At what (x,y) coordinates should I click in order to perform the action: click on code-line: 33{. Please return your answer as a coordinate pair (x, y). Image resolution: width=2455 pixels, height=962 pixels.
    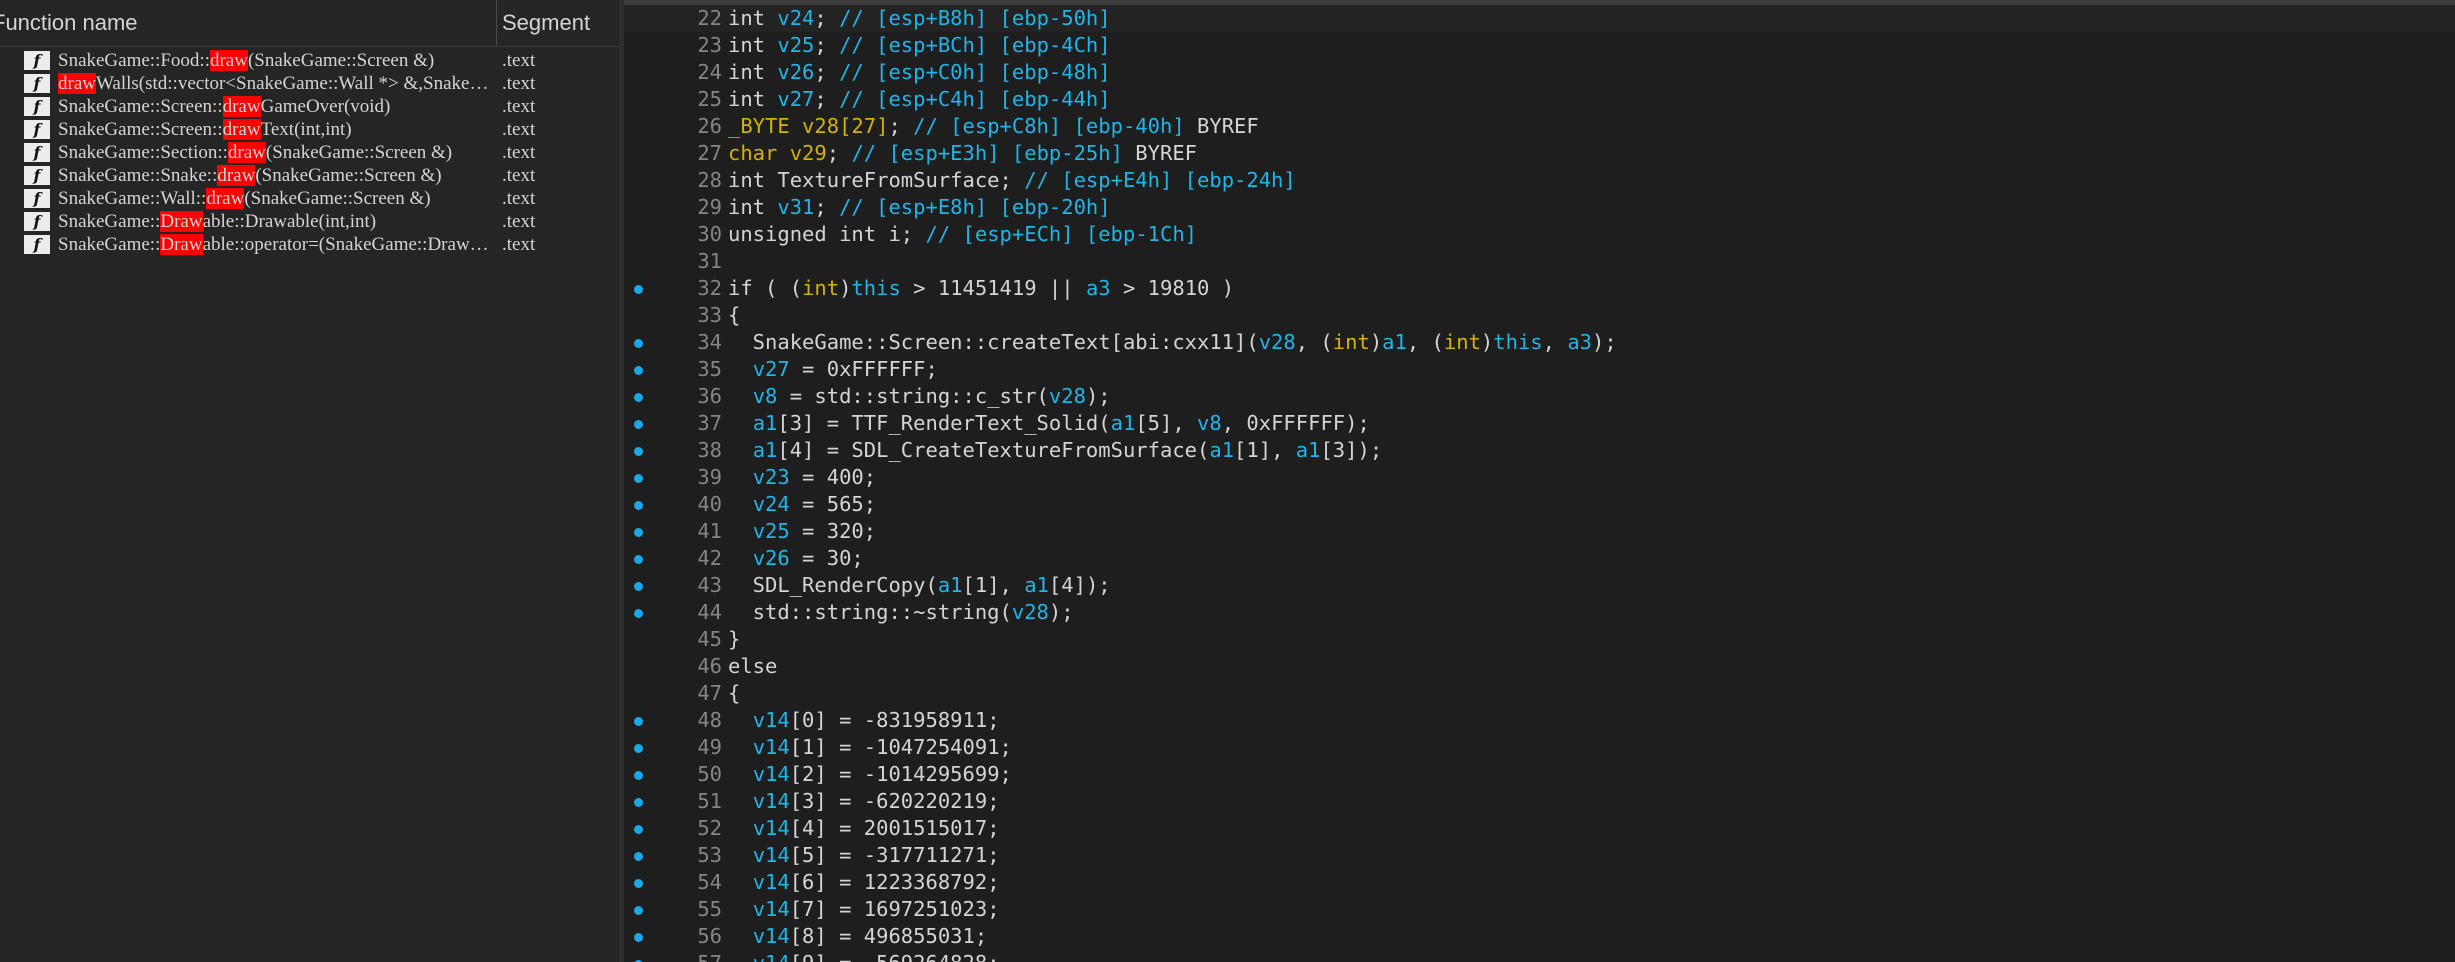
    Looking at the image, I should click on (1539, 315).